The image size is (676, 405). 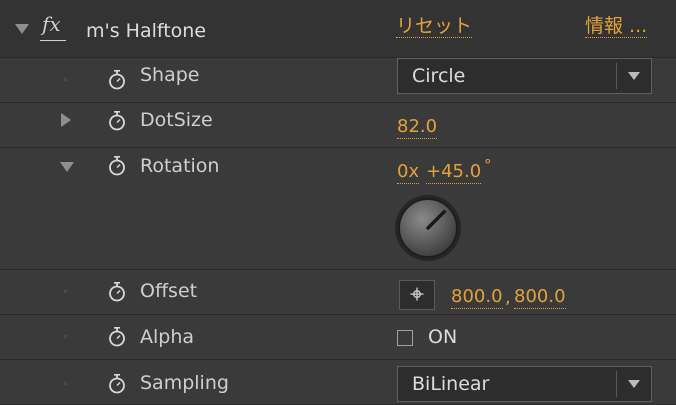 What do you see at coordinates (405, 338) in the screenshot?
I see `alpha-checkbox` at bounding box center [405, 338].